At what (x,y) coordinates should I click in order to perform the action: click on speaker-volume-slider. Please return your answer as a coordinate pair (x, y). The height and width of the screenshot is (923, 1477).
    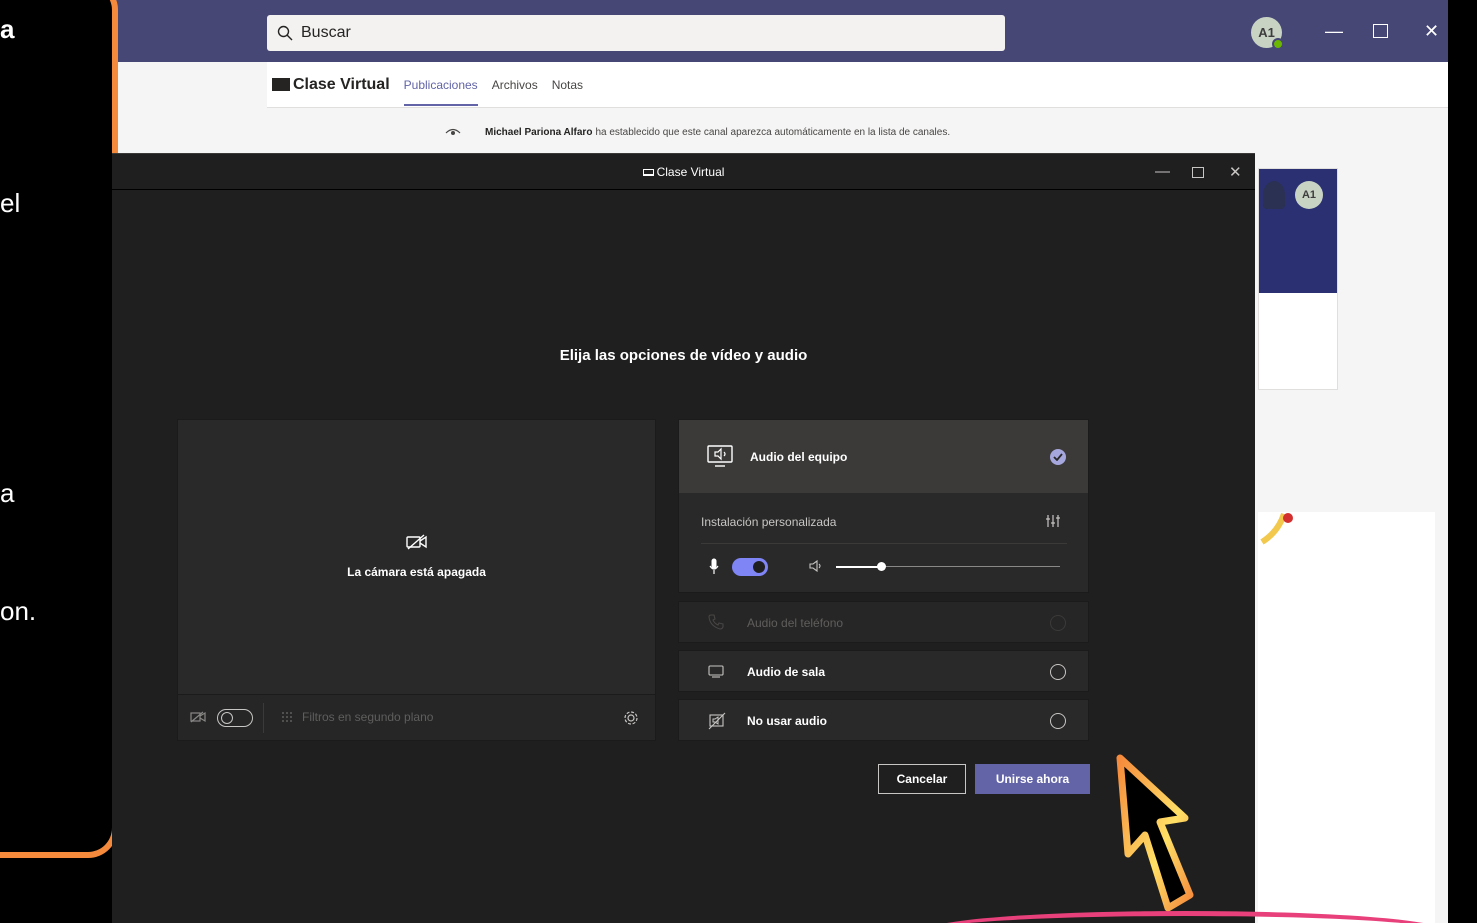
    Looking at the image, I should click on (948, 566).